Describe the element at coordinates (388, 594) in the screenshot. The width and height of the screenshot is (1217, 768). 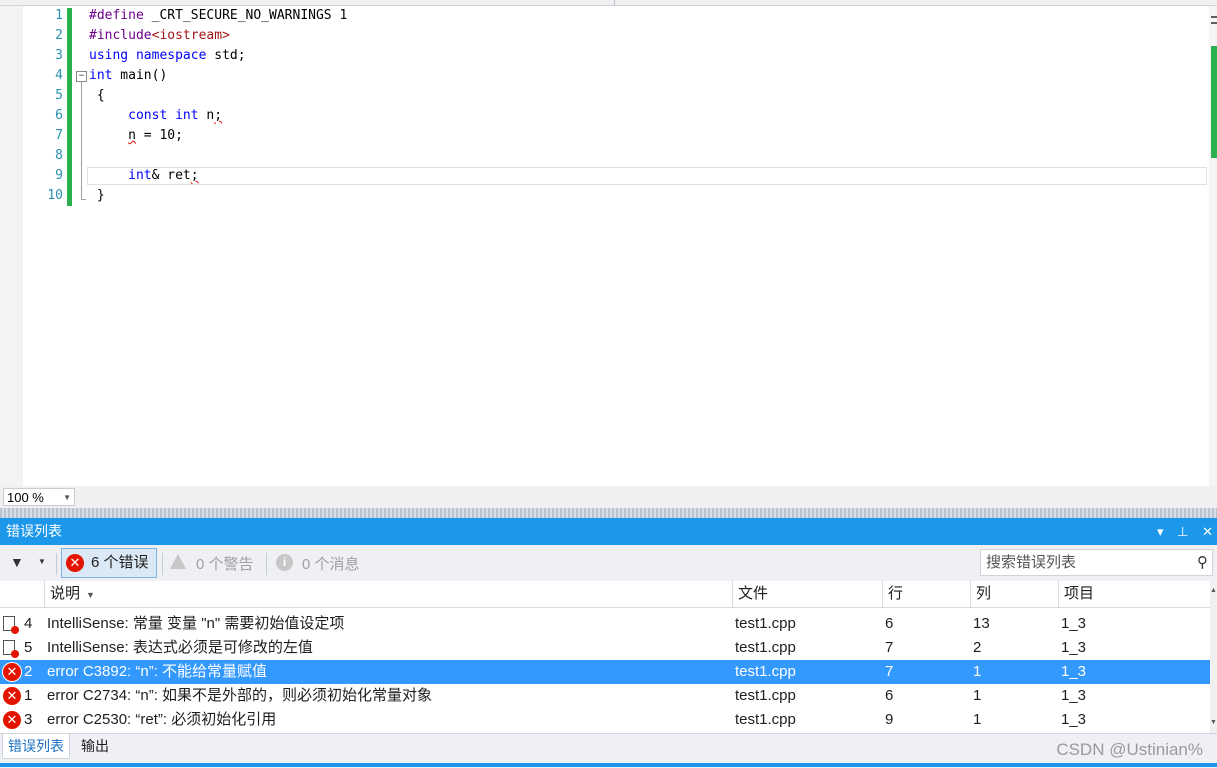
I see `column-header-description: 说明 ▼` at that location.